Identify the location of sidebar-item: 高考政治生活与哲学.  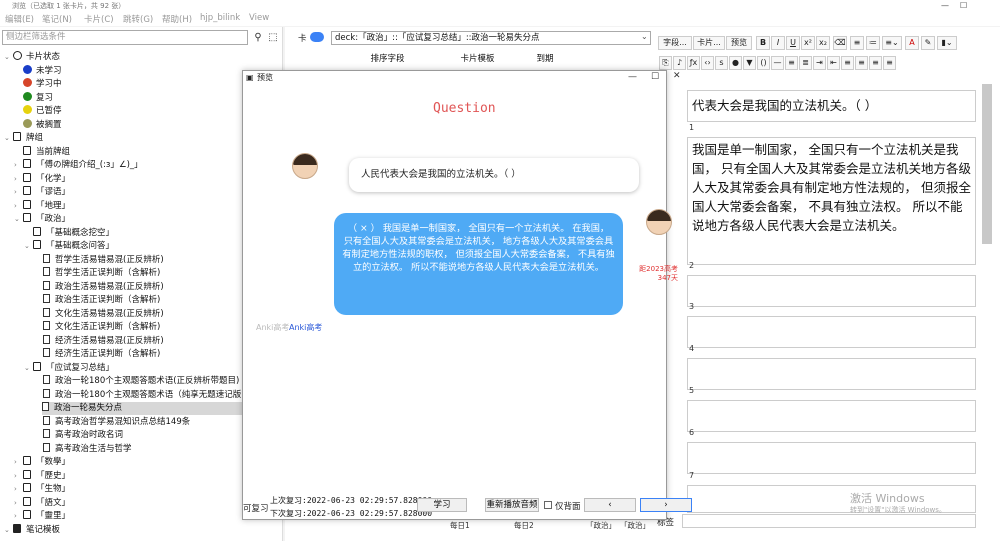
(87, 449).